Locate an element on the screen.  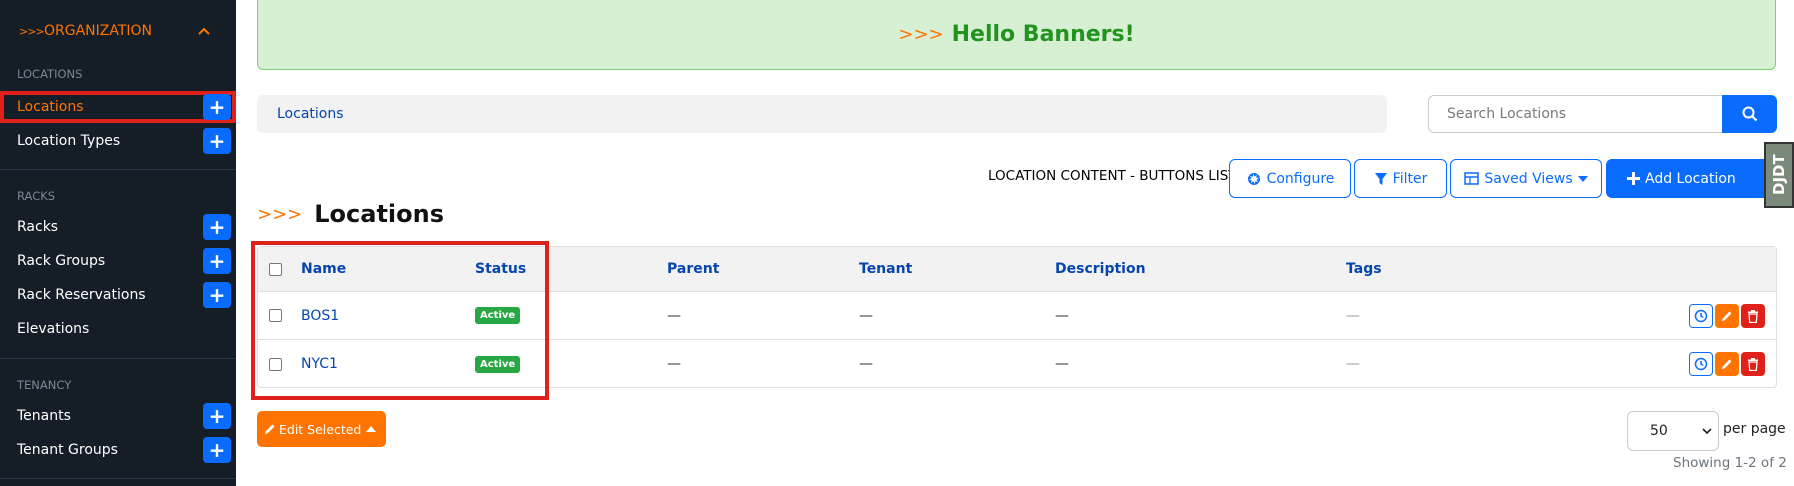
sidebar-group-tenancy: TENANCY is located at coordinates (44, 385).